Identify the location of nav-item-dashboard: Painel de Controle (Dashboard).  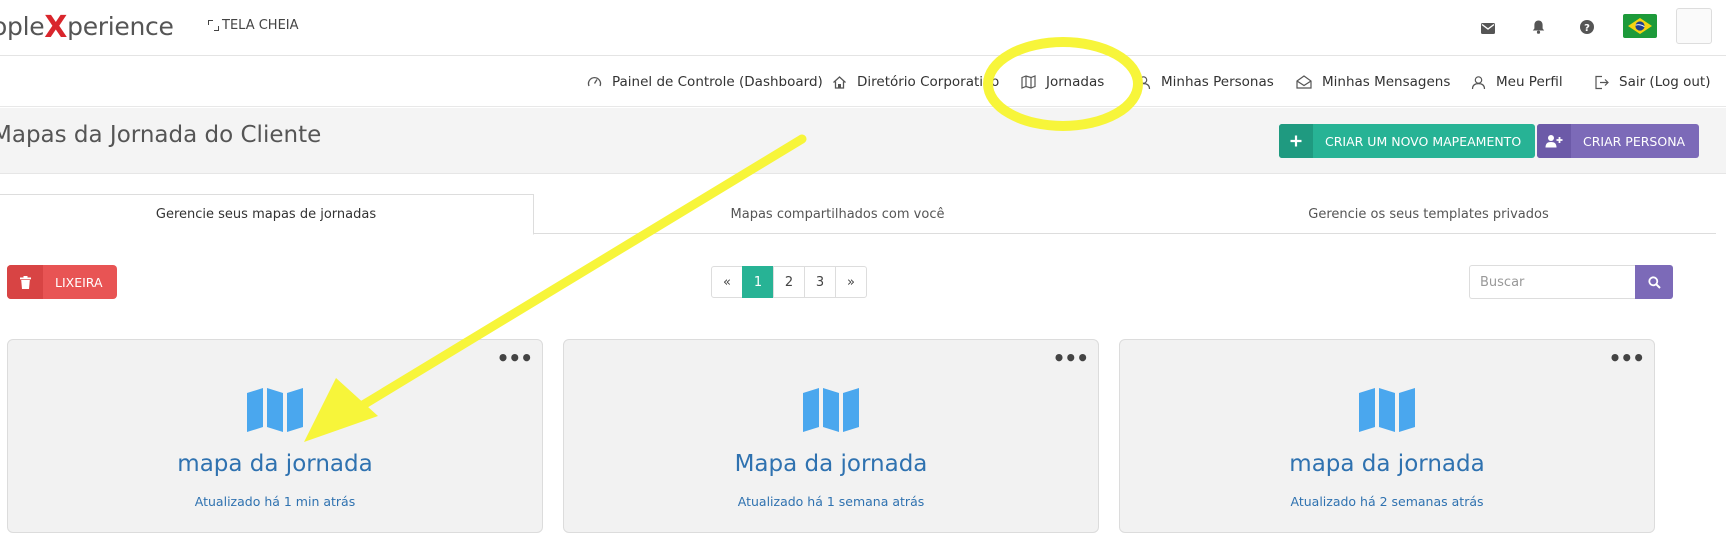
(705, 82).